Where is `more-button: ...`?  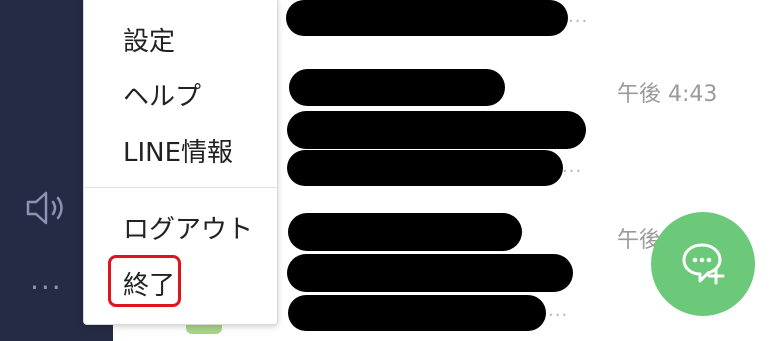
more-button: ... is located at coordinates (46, 280).